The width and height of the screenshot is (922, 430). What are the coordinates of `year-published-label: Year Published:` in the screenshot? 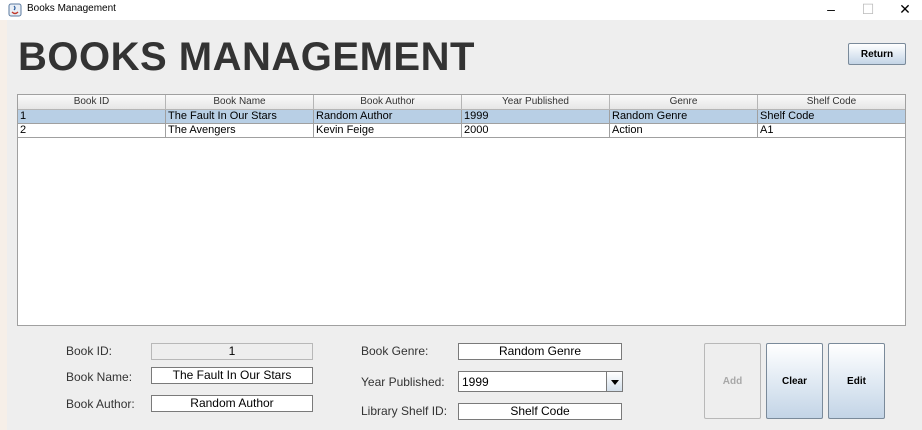 It's located at (403, 382).